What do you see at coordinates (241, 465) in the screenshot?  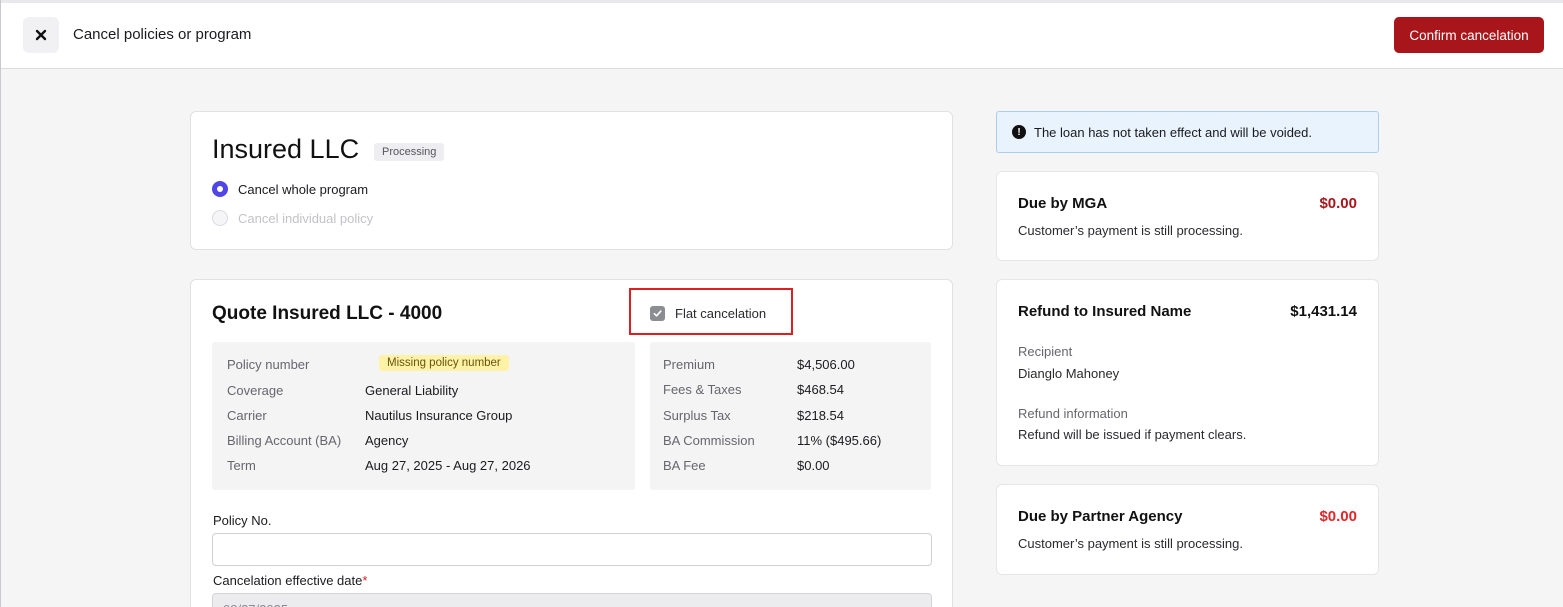 I see `detail-label: Term` at bounding box center [241, 465].